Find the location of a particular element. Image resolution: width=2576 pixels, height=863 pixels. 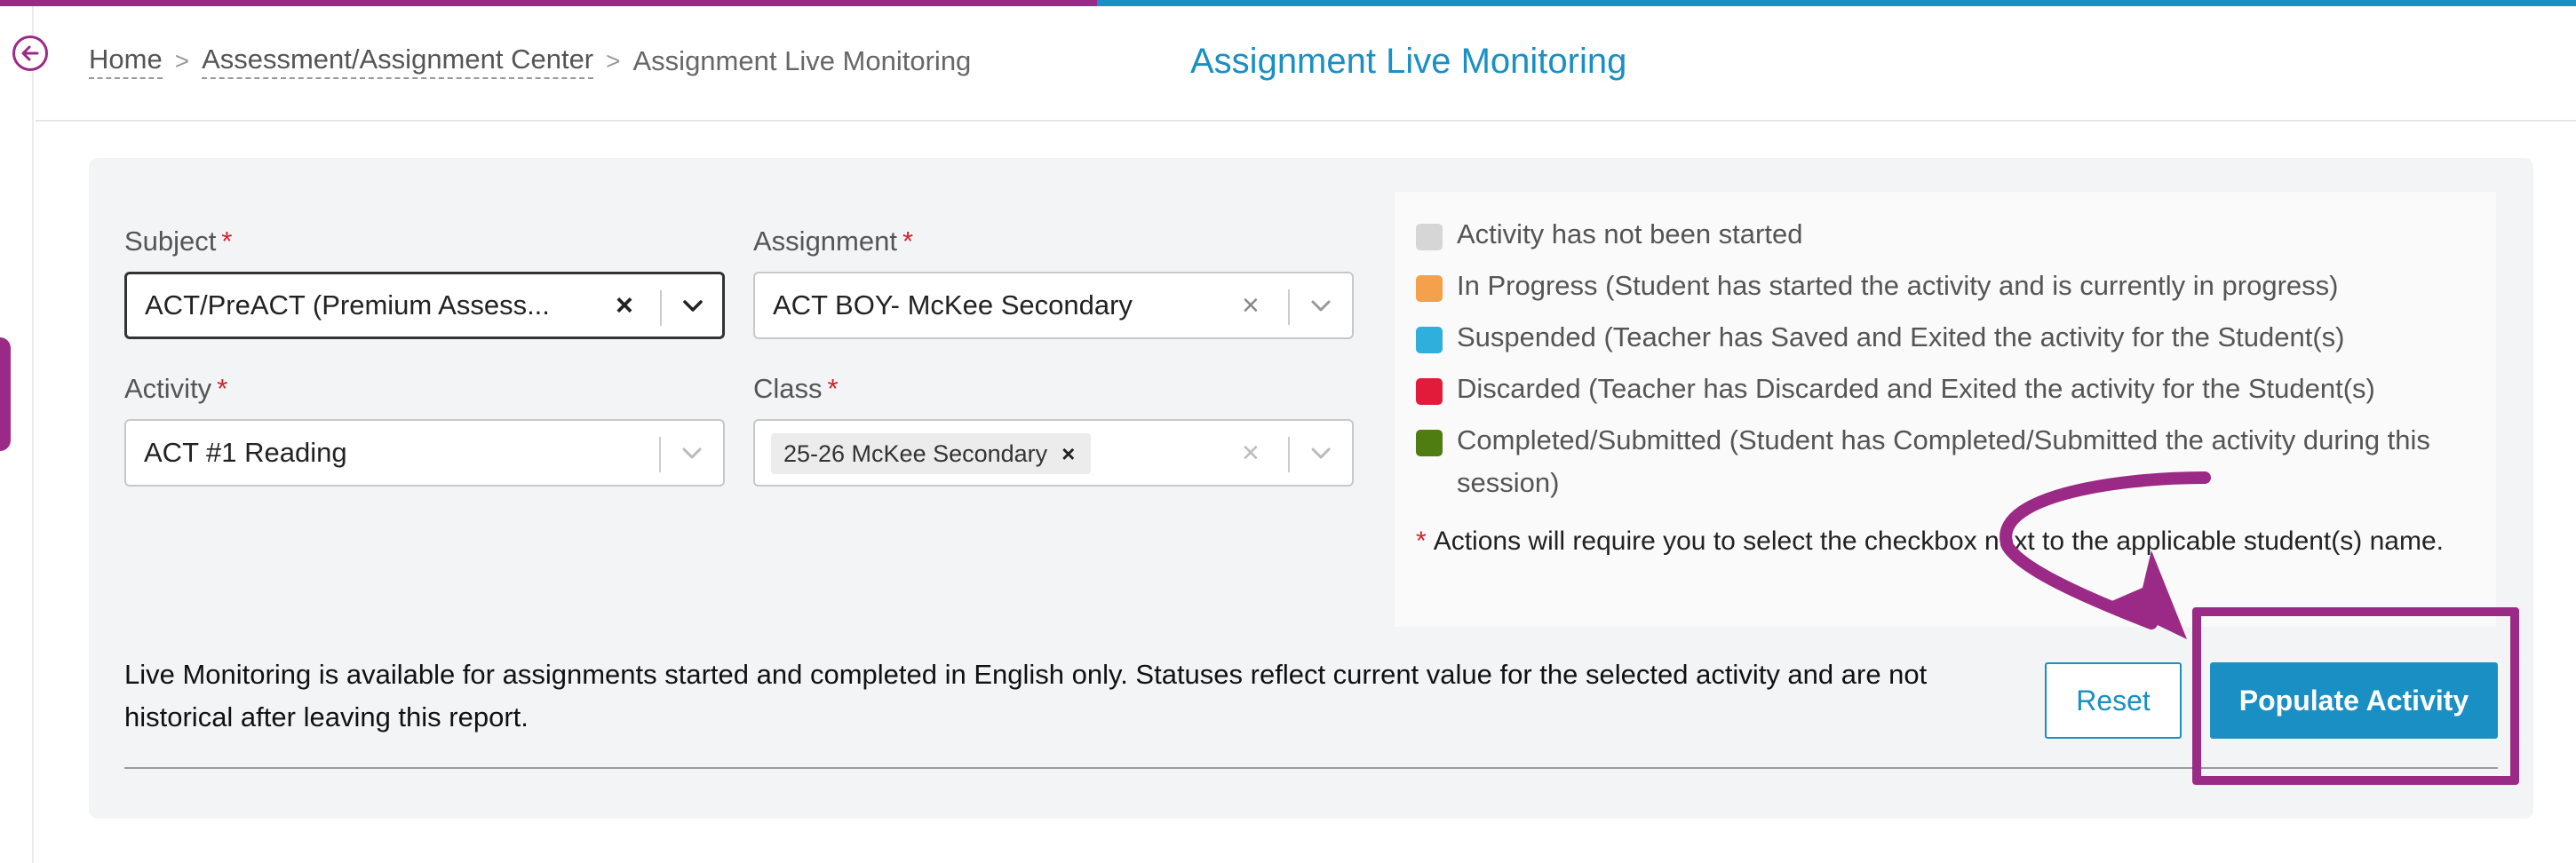

subject-select: ACT/PreACT (Premium Assess... × is located at coordinates (424, 305).